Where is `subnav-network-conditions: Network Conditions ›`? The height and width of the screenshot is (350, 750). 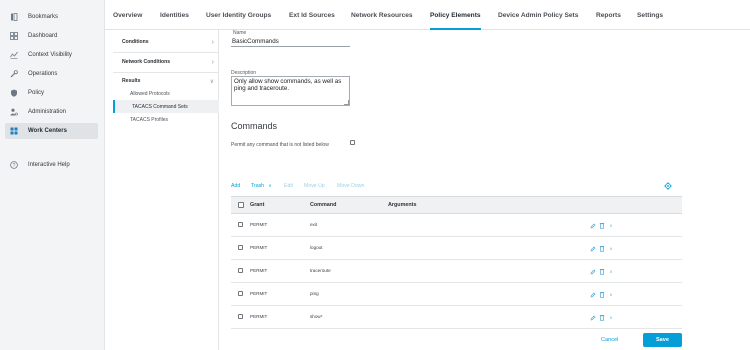 subnav-network-conditions: Network Conditions › is located at coordinates (166, 62).